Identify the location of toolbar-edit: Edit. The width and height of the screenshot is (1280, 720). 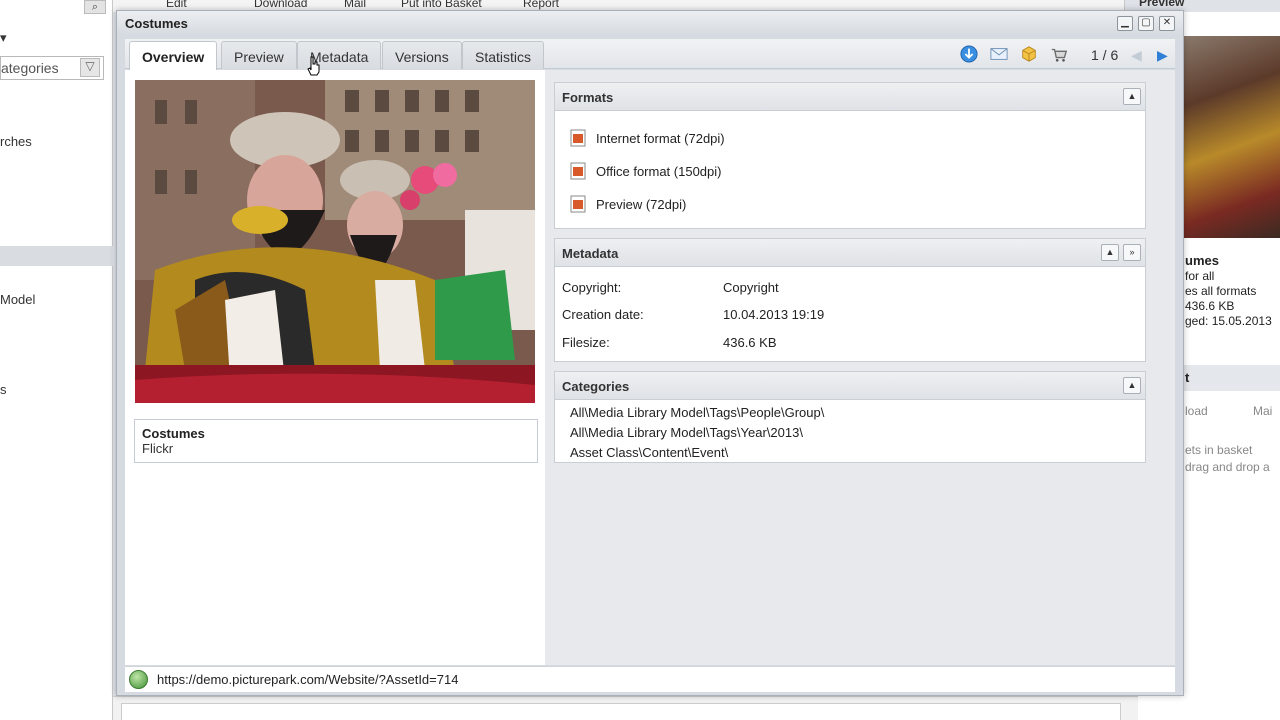
(176, 5).